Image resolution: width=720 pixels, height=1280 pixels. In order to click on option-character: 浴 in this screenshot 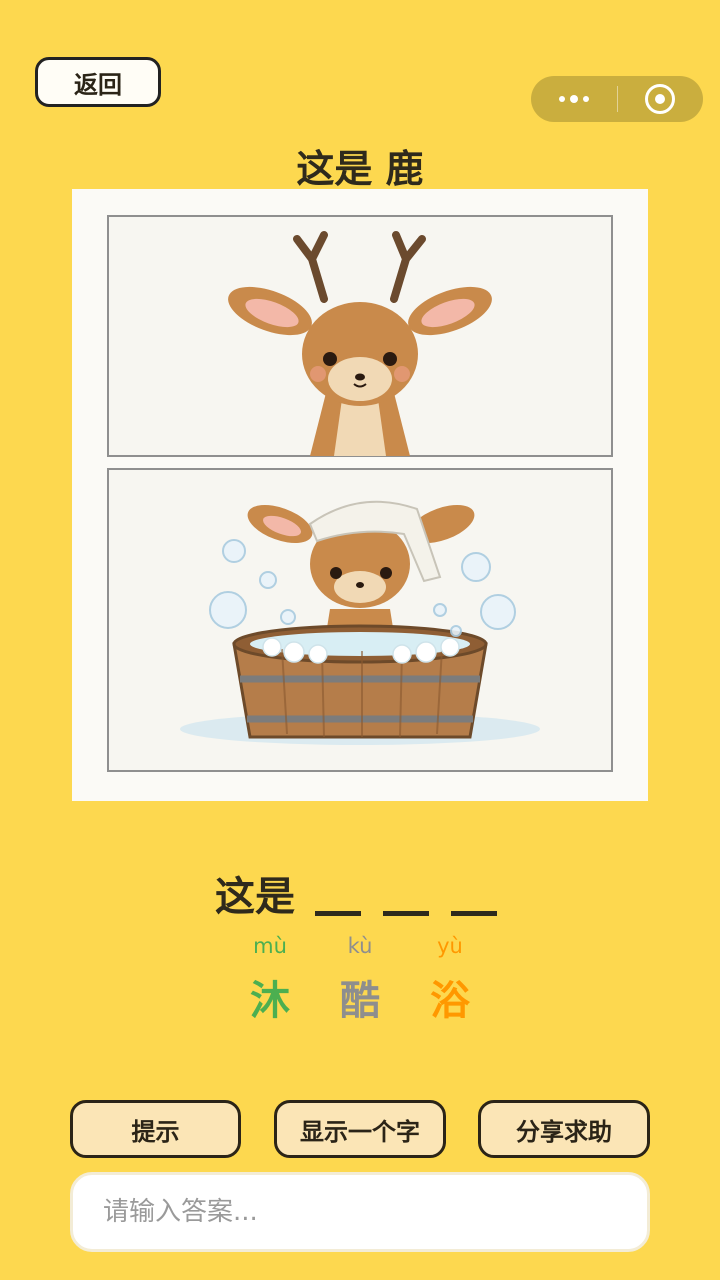, I will do `click(450, 1001)`.